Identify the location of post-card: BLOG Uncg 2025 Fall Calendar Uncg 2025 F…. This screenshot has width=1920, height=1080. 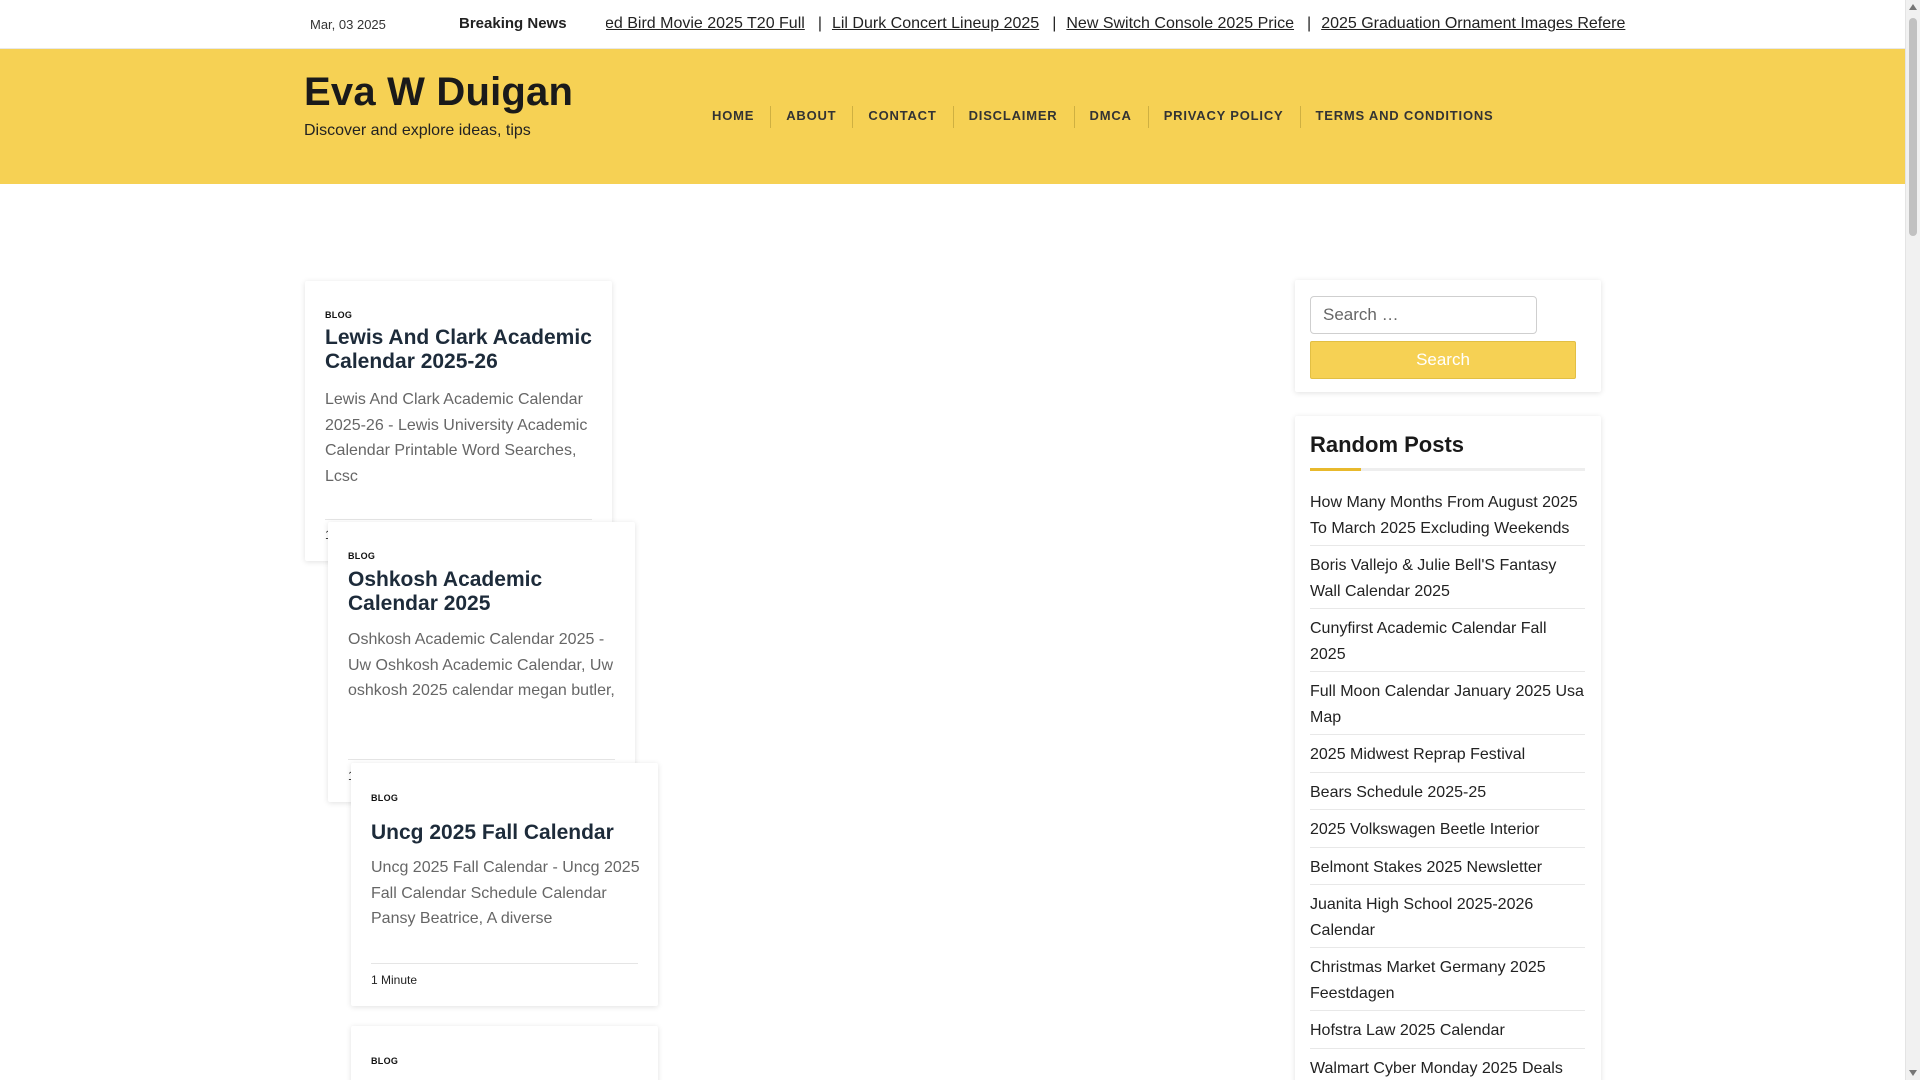
(504, 884).